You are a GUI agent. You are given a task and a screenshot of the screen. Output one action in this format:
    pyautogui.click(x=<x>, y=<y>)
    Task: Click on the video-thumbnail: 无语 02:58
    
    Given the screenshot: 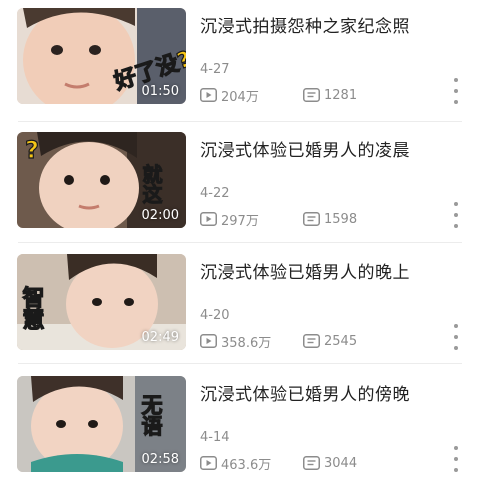 What is the action you would take?
    pyautogui.click(x=101, y=424)
    